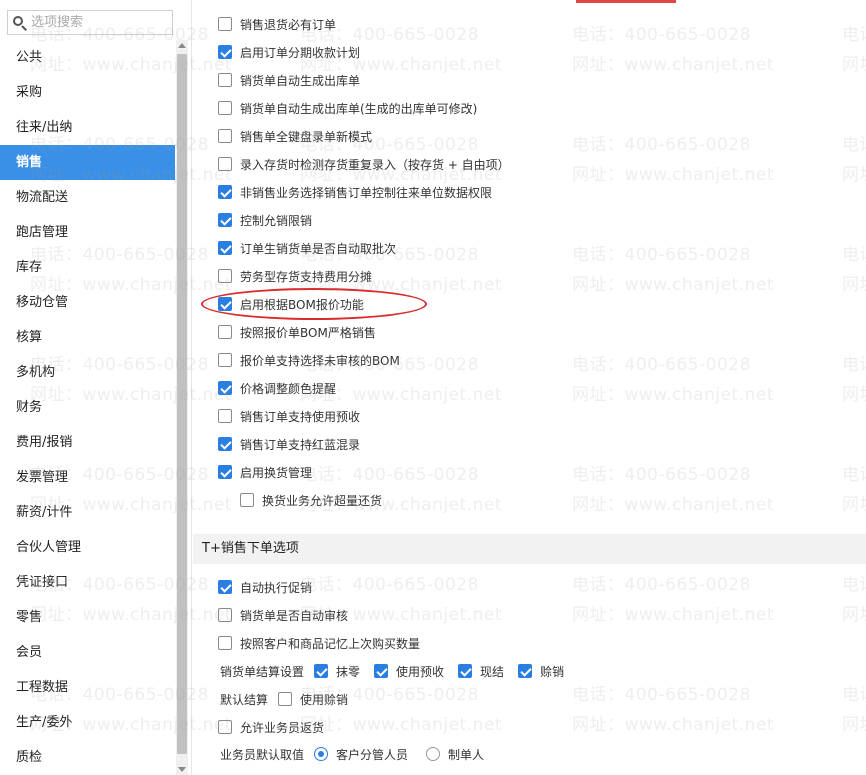 This screenshot has height=775, width=866. I want to click on option-row: 启用订单分期收款计划, so click(289, 52).